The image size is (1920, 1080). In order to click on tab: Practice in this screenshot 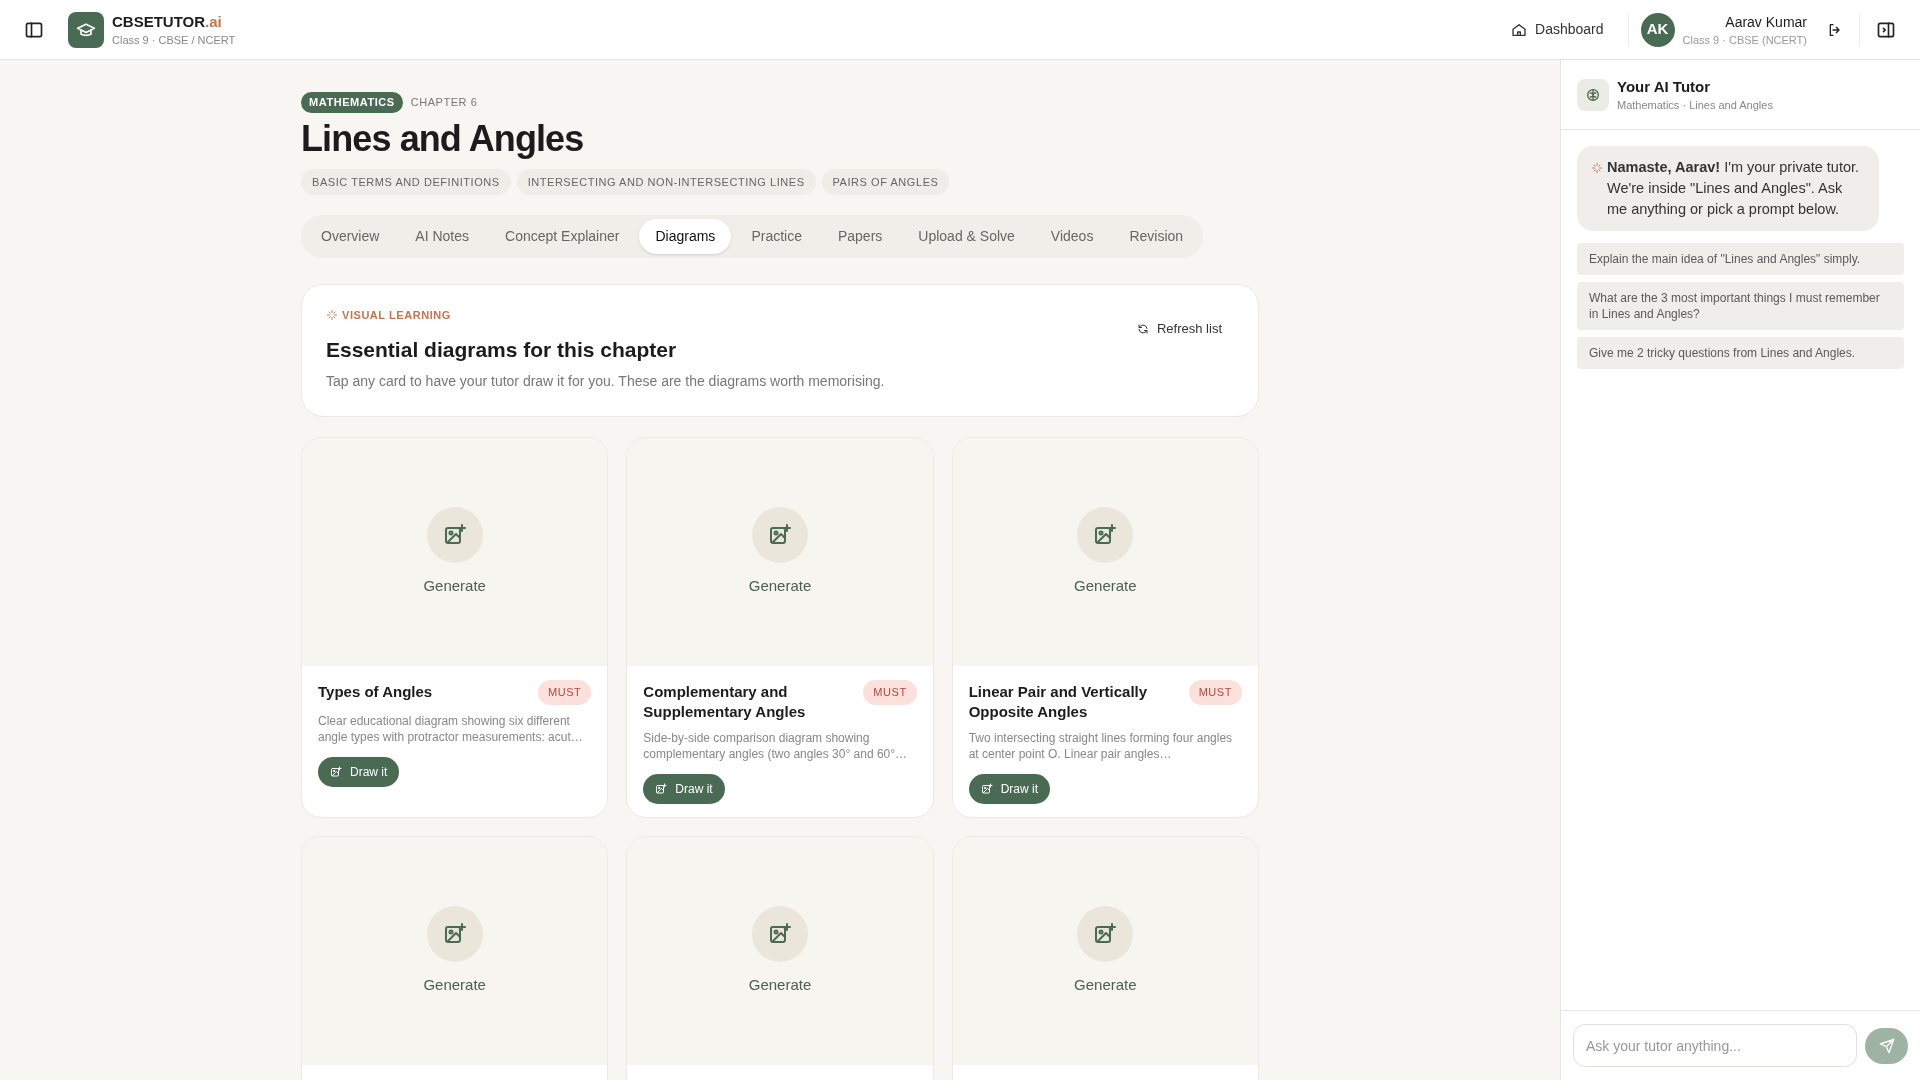, I will do `click(776, 236)`.